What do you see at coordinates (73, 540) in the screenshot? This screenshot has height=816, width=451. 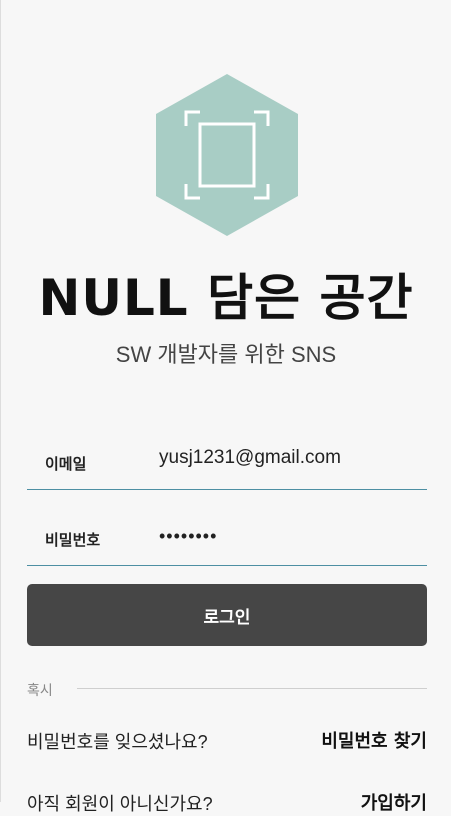 I see `password-label: 비밀번호` at bounding box center [73, 540].